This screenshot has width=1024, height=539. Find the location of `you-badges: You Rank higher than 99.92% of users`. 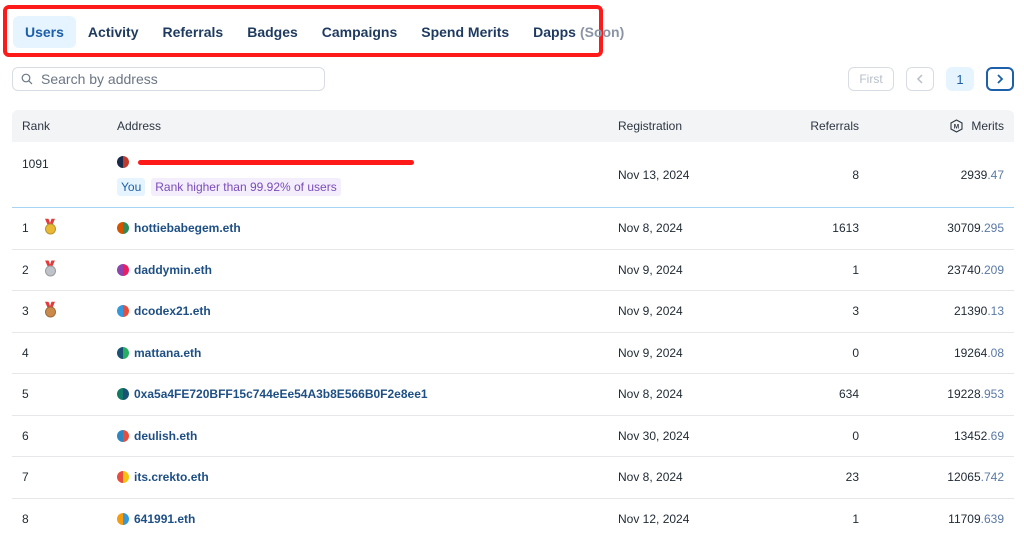

you-badges: You Rank higher than 99.92% of users is located at coordinates (229, 187).